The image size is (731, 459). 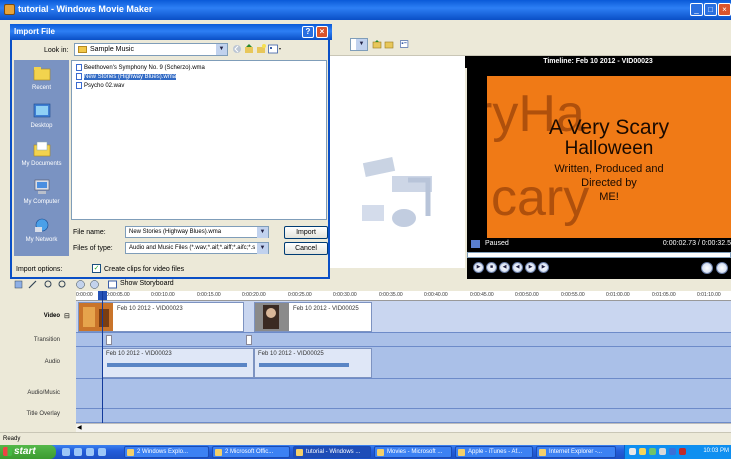 What do you see at coordinates (126, 77) in the screenshot?
I see `file-item-selected: New Stories (Highway Blues).wma` at bounding box center [126, 77].